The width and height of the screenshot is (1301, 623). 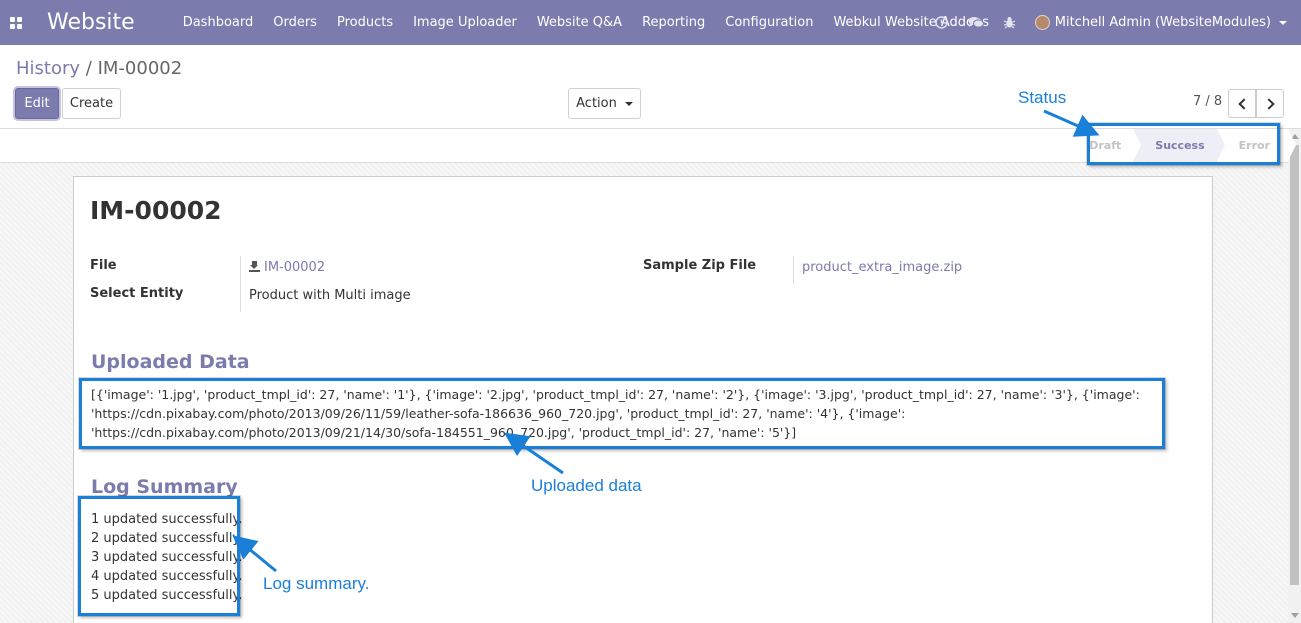 I want to click on pager-previous-button, so click(x=1242, y=103).